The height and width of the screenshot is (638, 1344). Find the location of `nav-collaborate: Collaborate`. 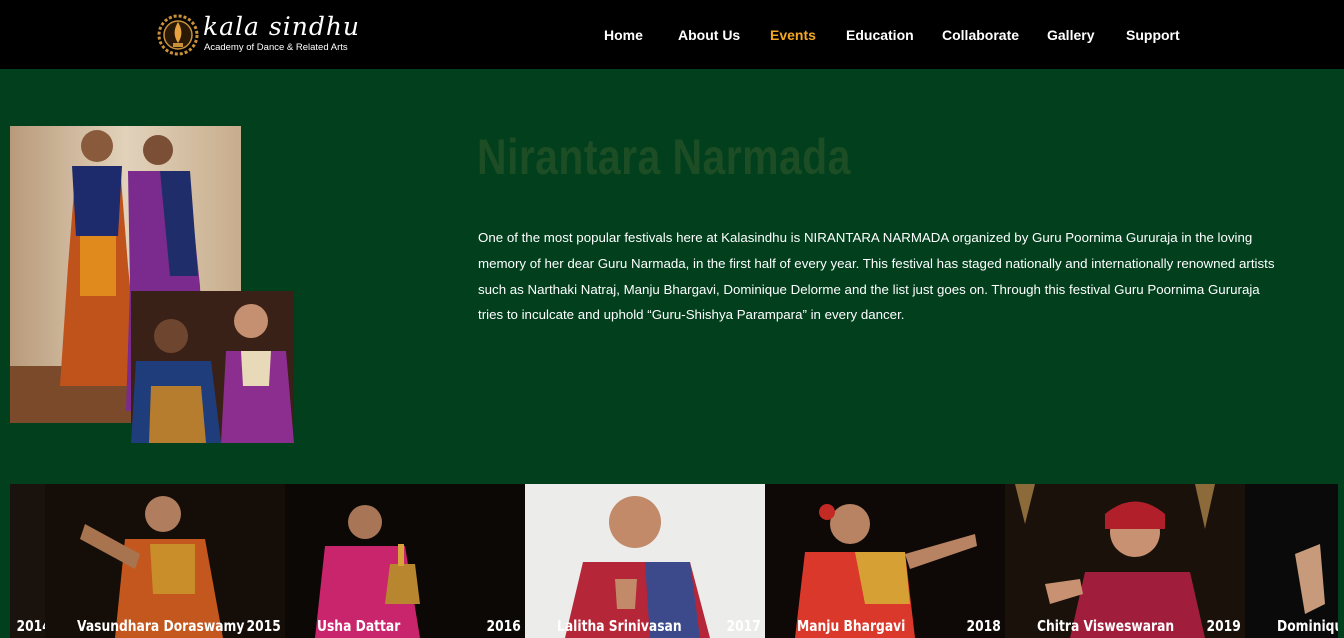

nav-collaborate: Collaborate is located at coordinates (980, 35).